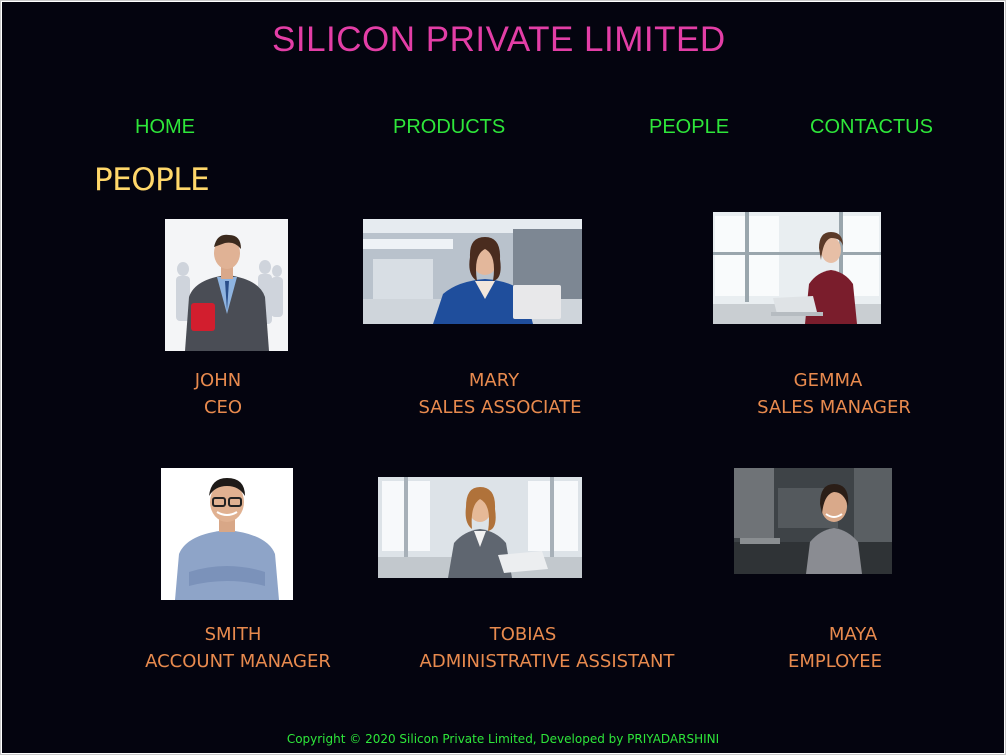 The image size is (1006, 755). What do you see at coordinates (226, 285) in the screenshot?
I see `person-photo-john` at bounding box center [226, 285].